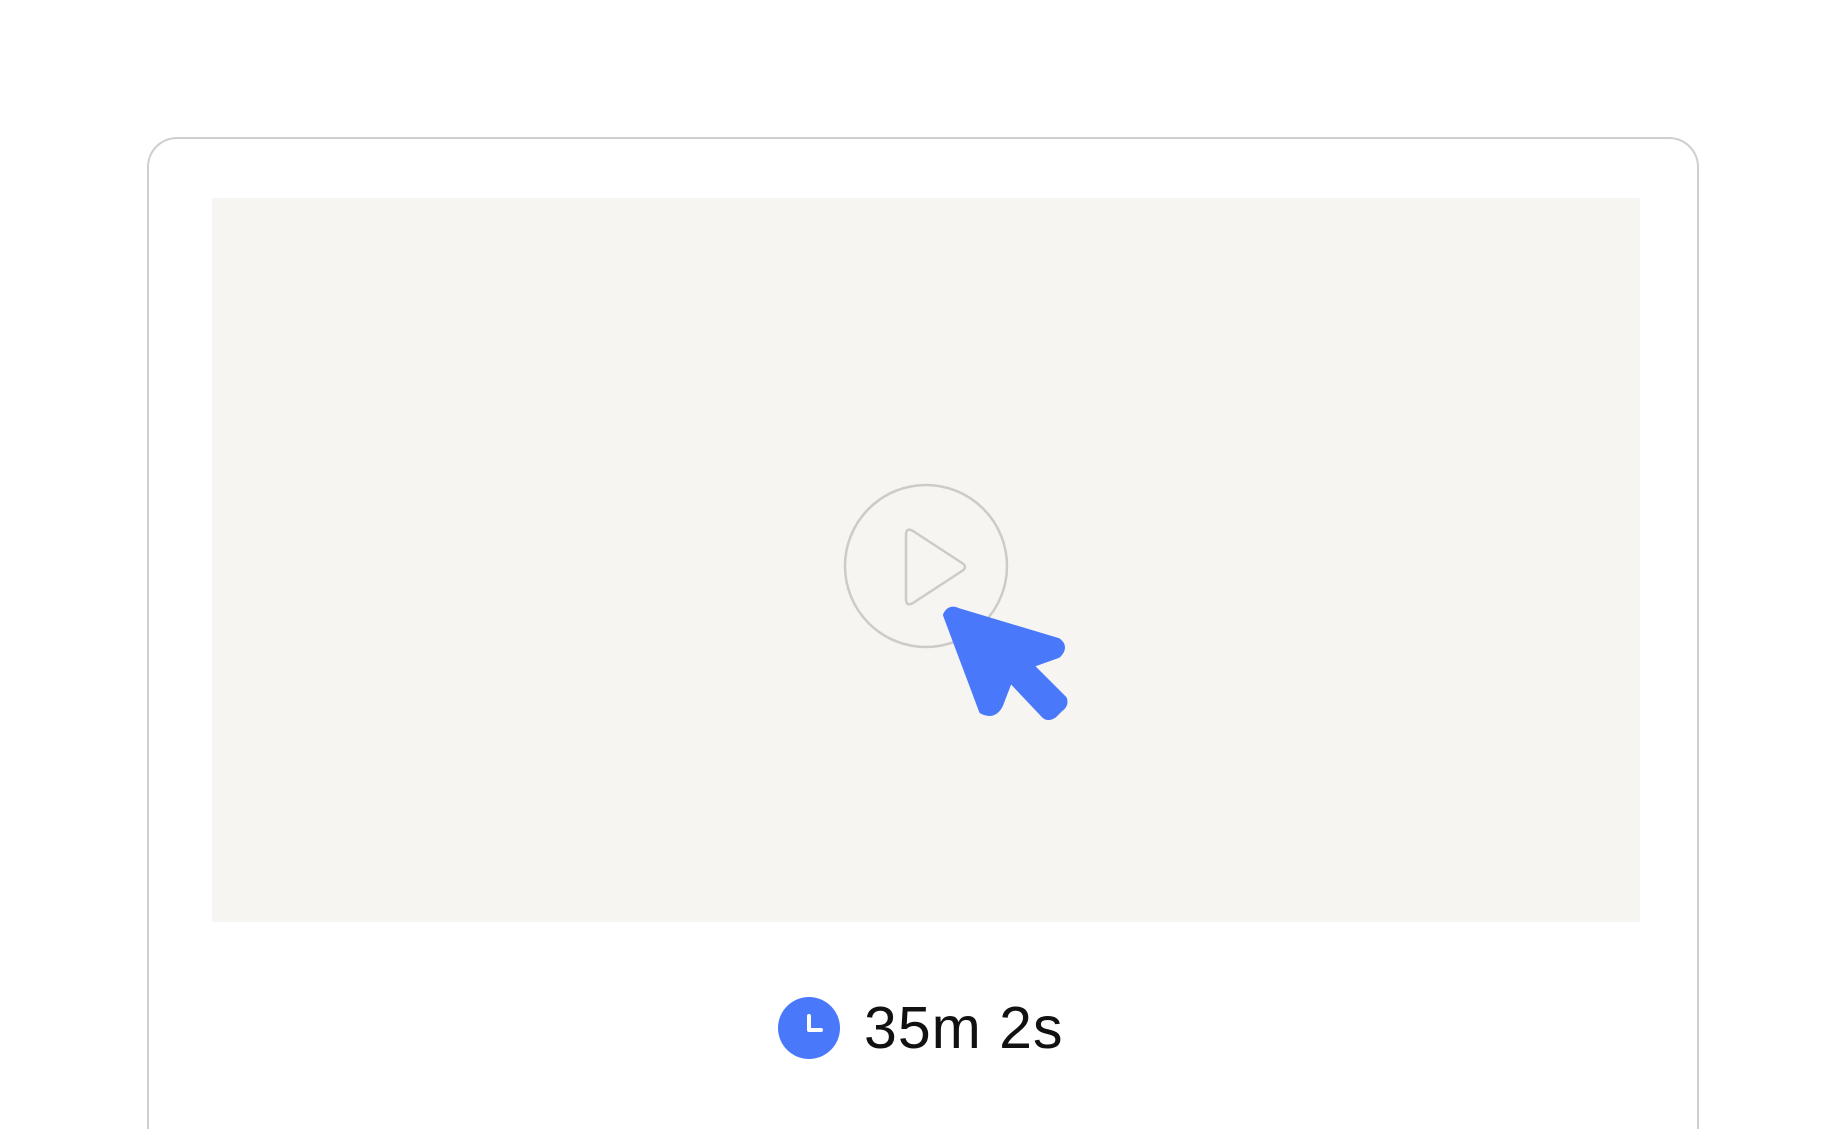  I want to click on duration-value: 35m 2s, so click(964, 1028).